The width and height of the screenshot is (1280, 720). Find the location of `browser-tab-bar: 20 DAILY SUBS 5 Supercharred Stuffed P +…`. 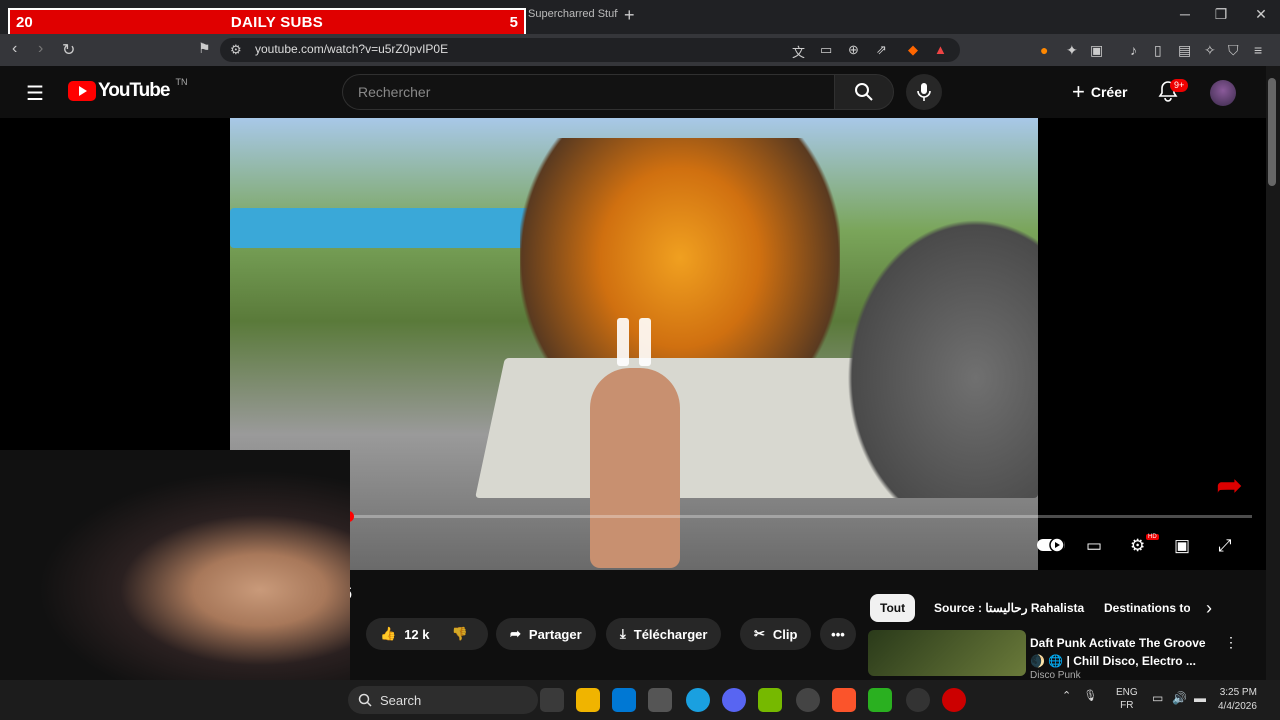

browser-tab-bar: 20 DAILY SUBS 5 Supercharred Stuffed P +… is located at coordinates (640, 18).